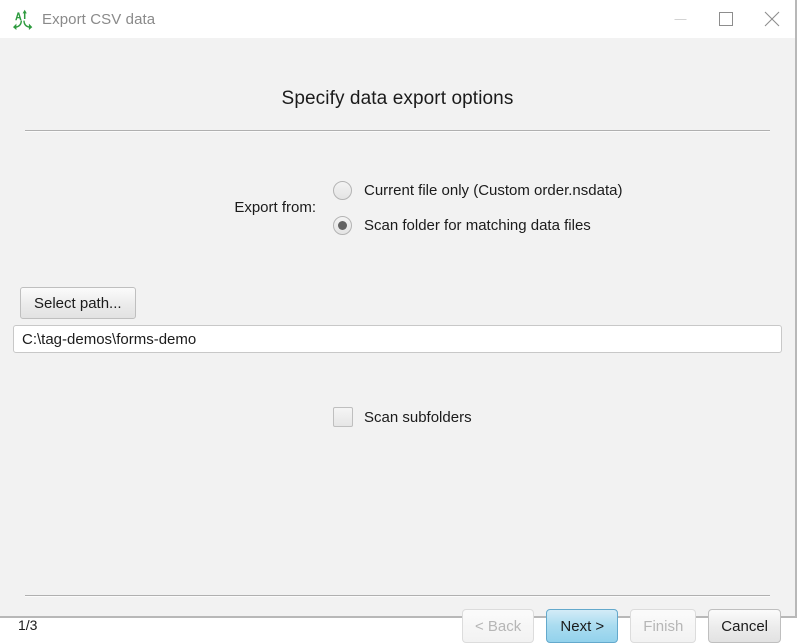 The width and height of the screenshot is (797, 643). I want to click on footer-button-bar: < Back Next > Finish Cancel, so click(621, 626).